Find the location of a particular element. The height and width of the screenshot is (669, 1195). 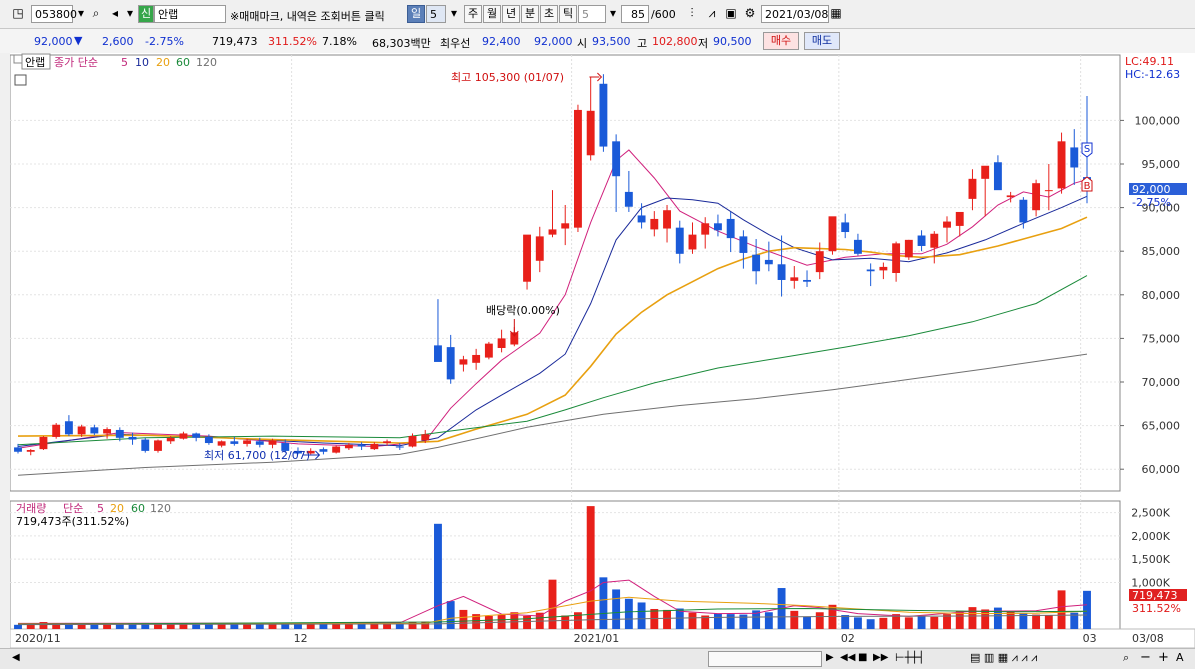

interval-input: 5 is located at coordinates (592, 14).